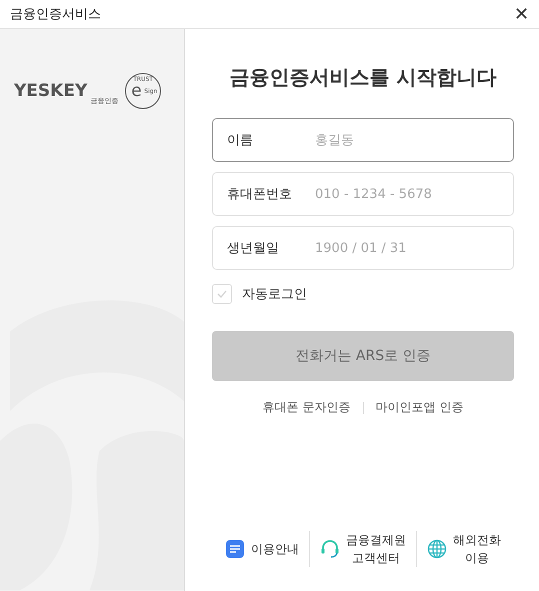  I want to click on window-title: 금융인증서비스, so click(55, 14).